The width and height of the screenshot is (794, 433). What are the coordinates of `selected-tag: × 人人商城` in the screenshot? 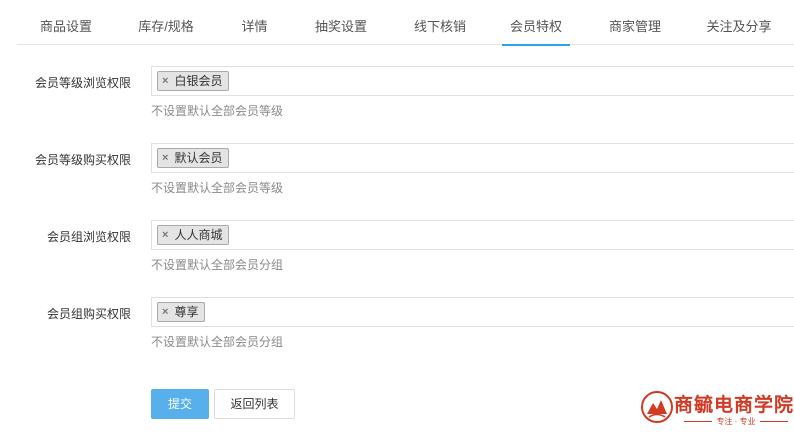 It's located at (193, 235).